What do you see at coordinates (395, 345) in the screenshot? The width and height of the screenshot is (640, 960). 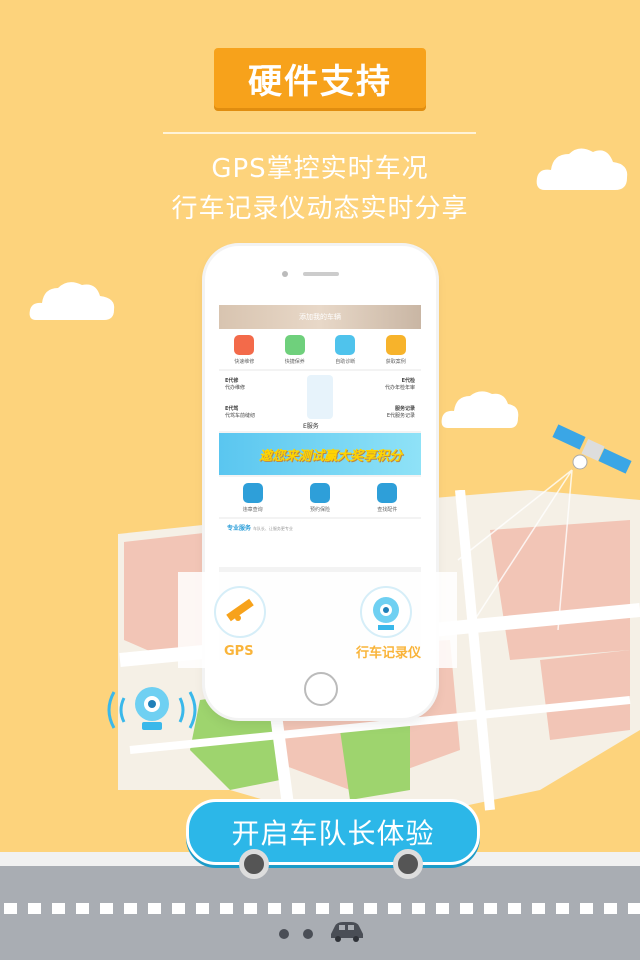 I see `document-icon` at bounding box center [395, 345].